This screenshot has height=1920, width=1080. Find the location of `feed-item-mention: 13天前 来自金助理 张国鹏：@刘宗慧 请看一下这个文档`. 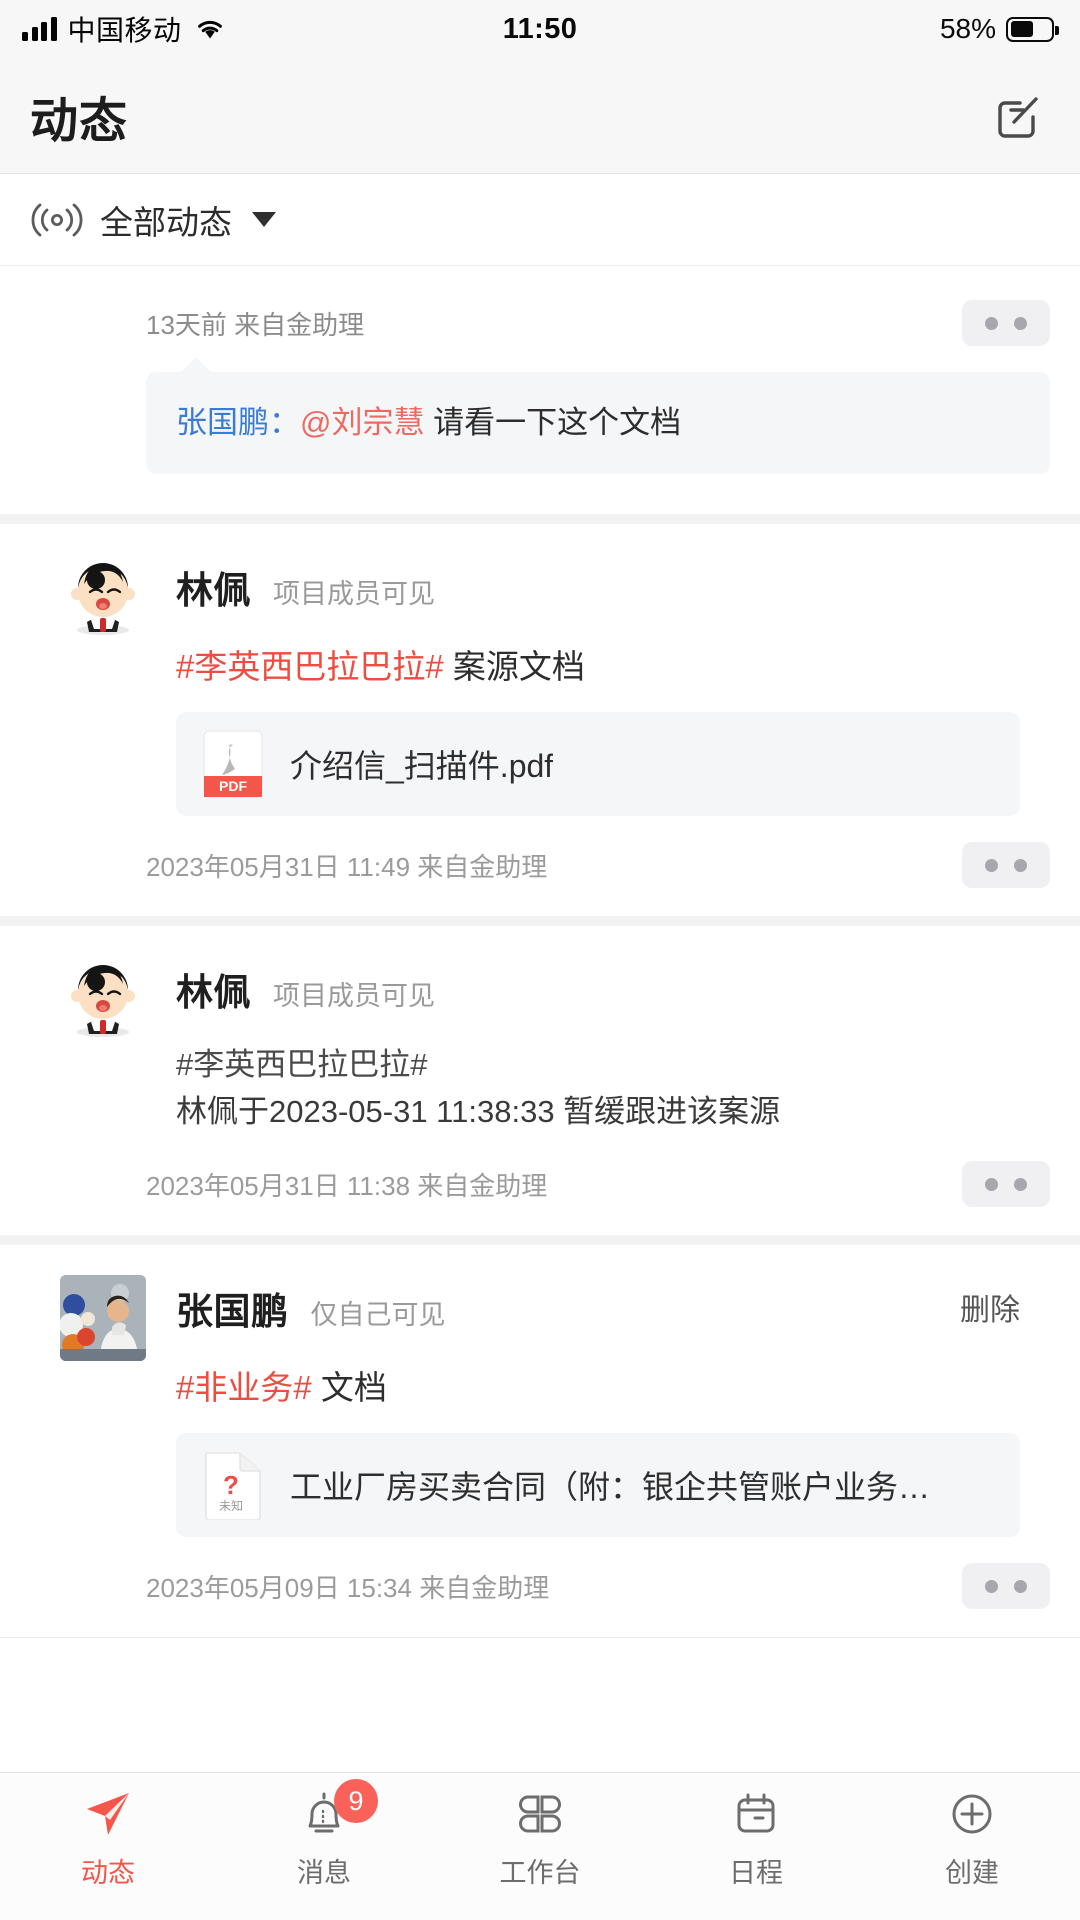

feed-item-mention: 13天前 来自金助理 张国鹏：@刘宗慧 请看一下这个文档 is located at coordinates (540, 395).